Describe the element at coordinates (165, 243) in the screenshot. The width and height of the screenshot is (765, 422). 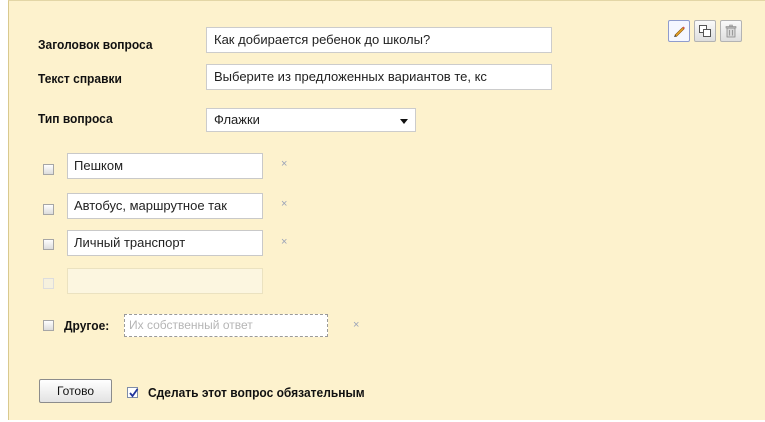
I see `option-input: Личный транспорт` at that location.